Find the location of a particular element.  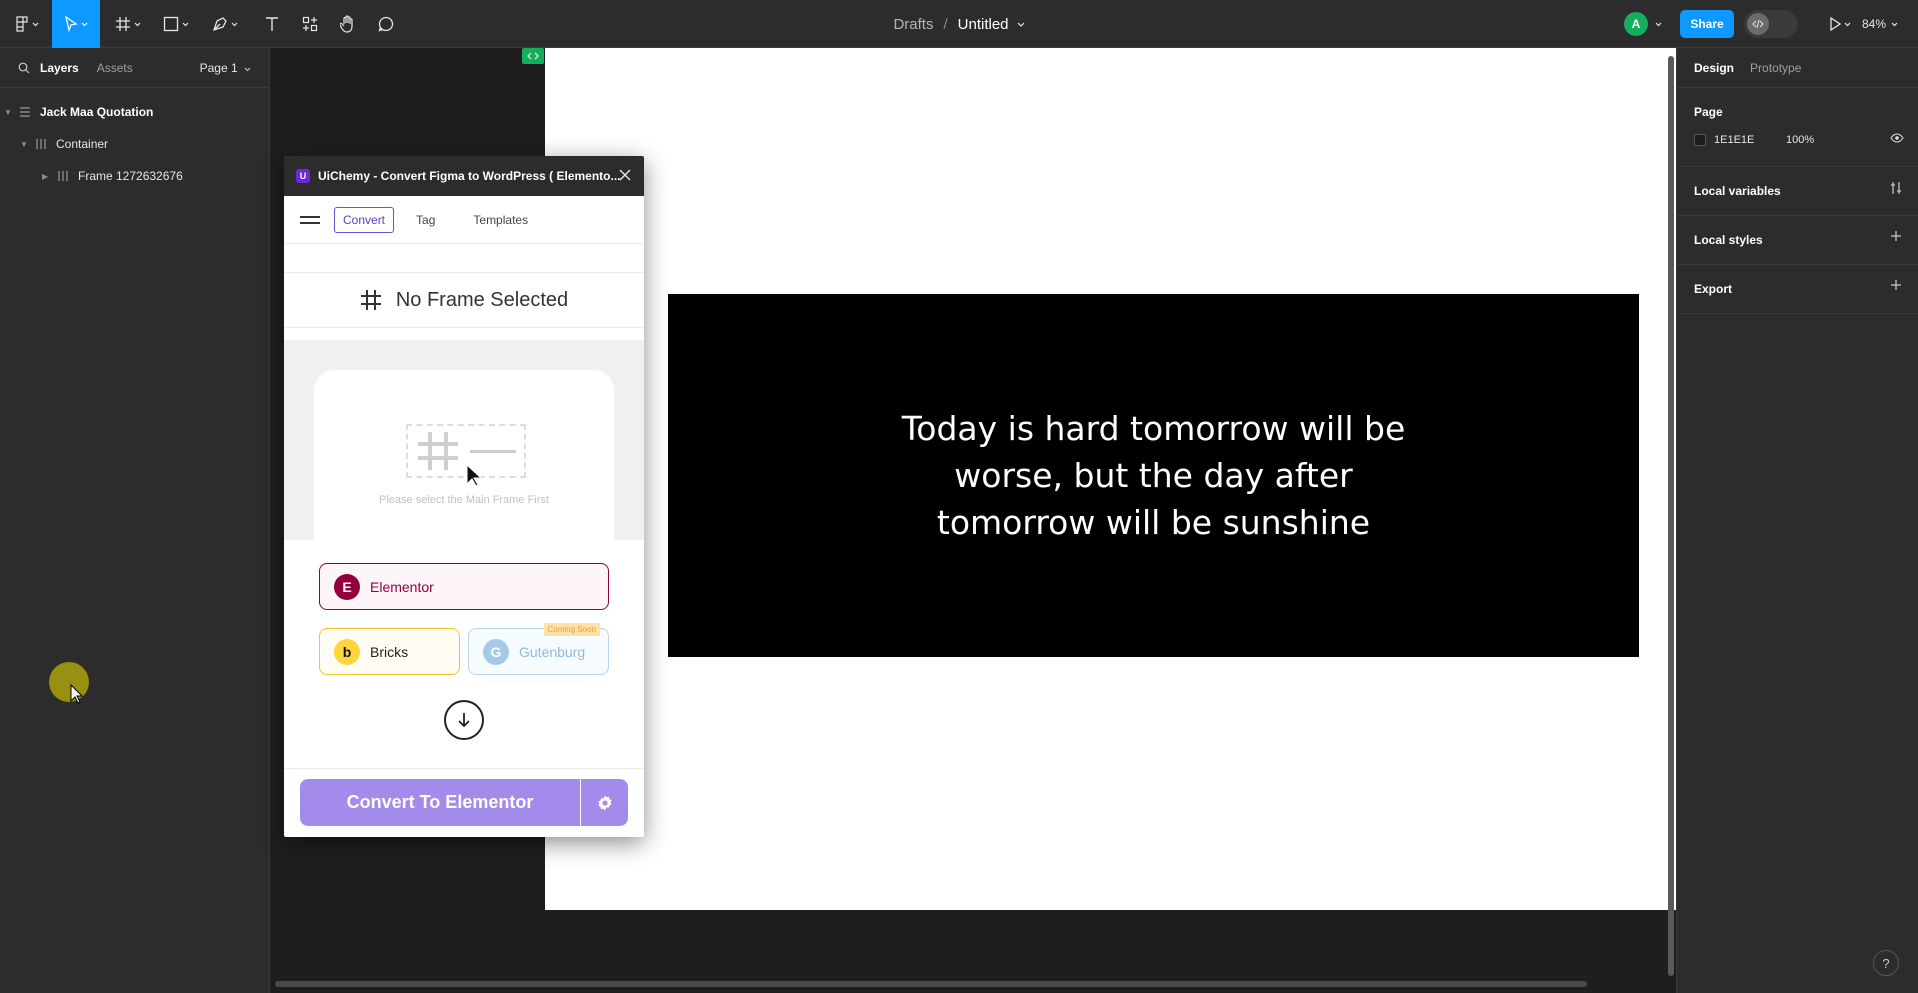

share-button: Share is located at coordinates (1707, 24).